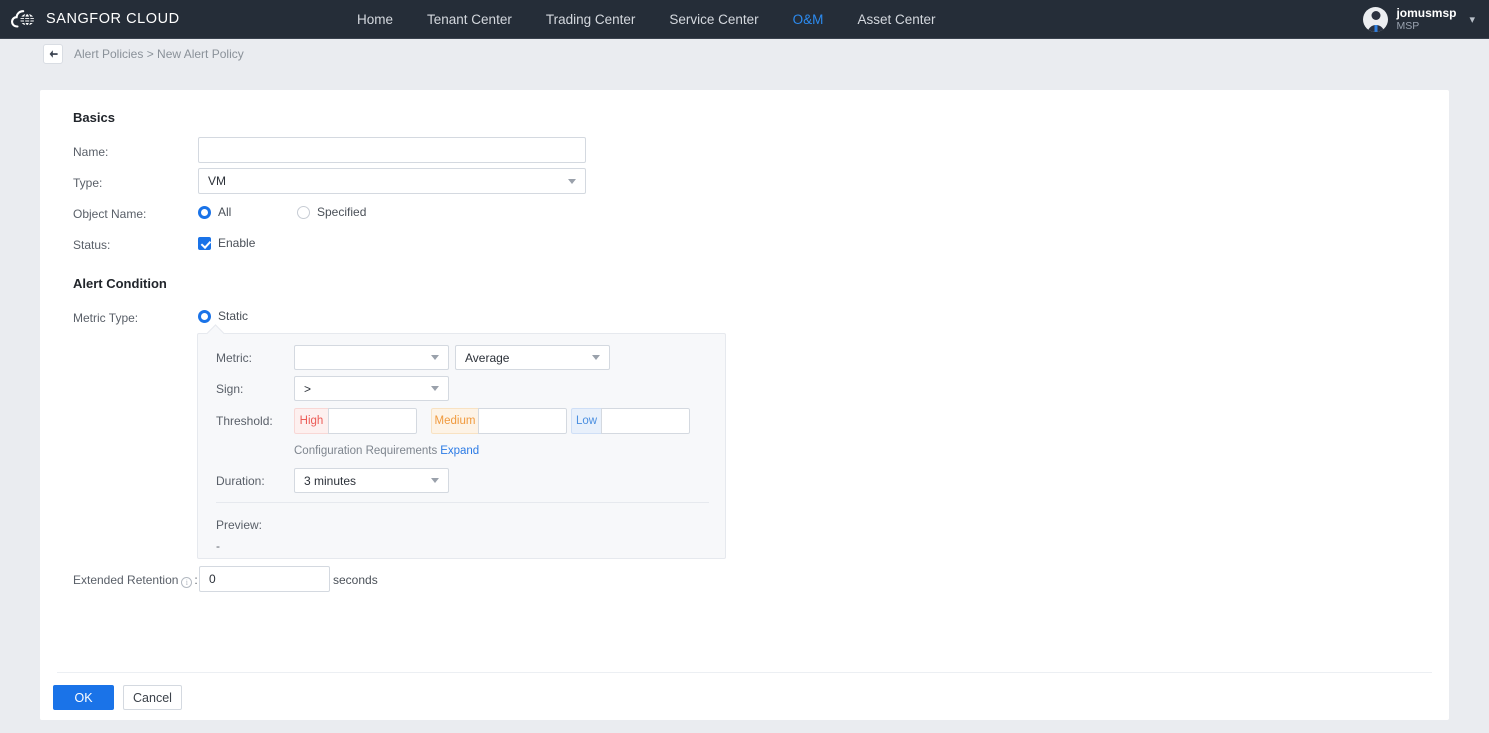 The height and width of the screenshot is (733, 1489). Describe the element at coordinates (342, 212) in the screenshot. I see `radio-specified-label: Specified` at that location.